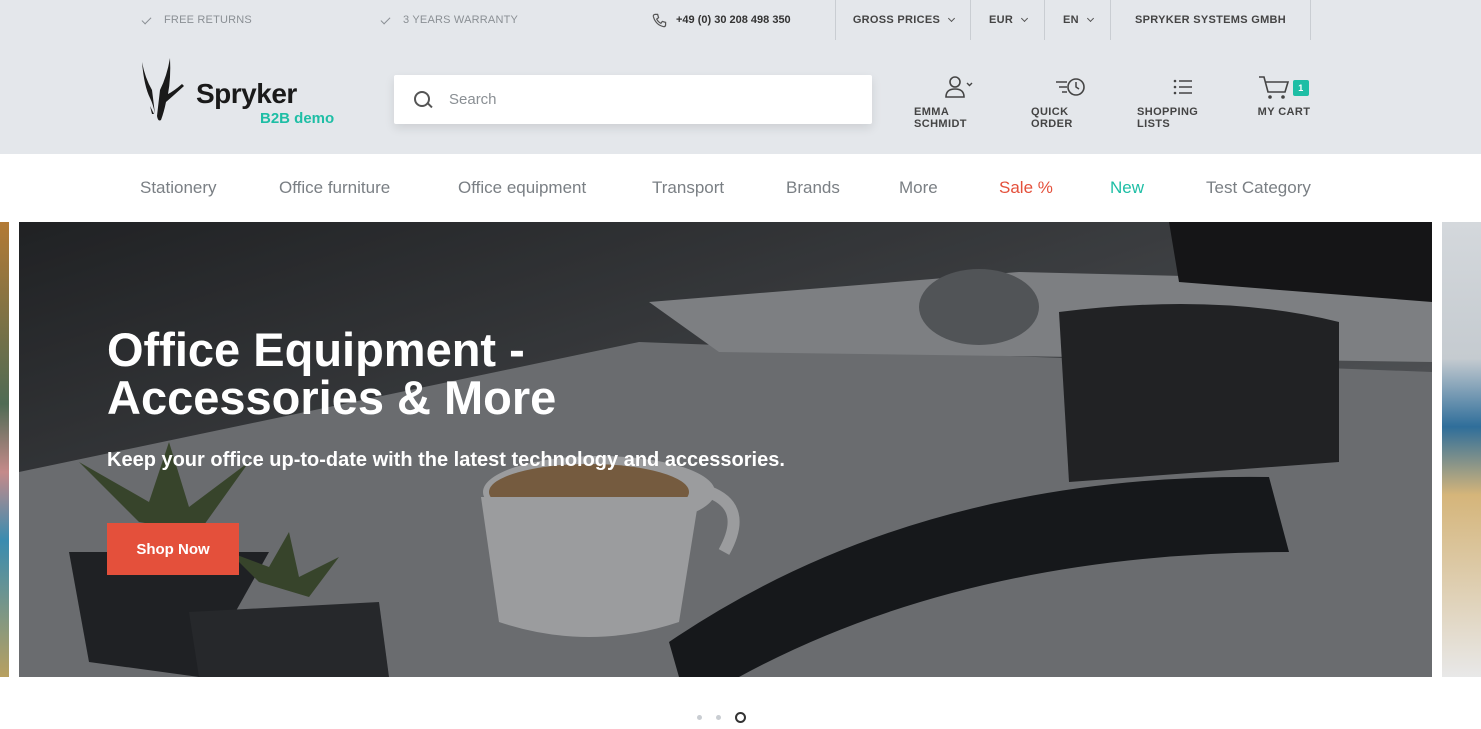  I want to click on quick-order-icon, so click(1070, 87).